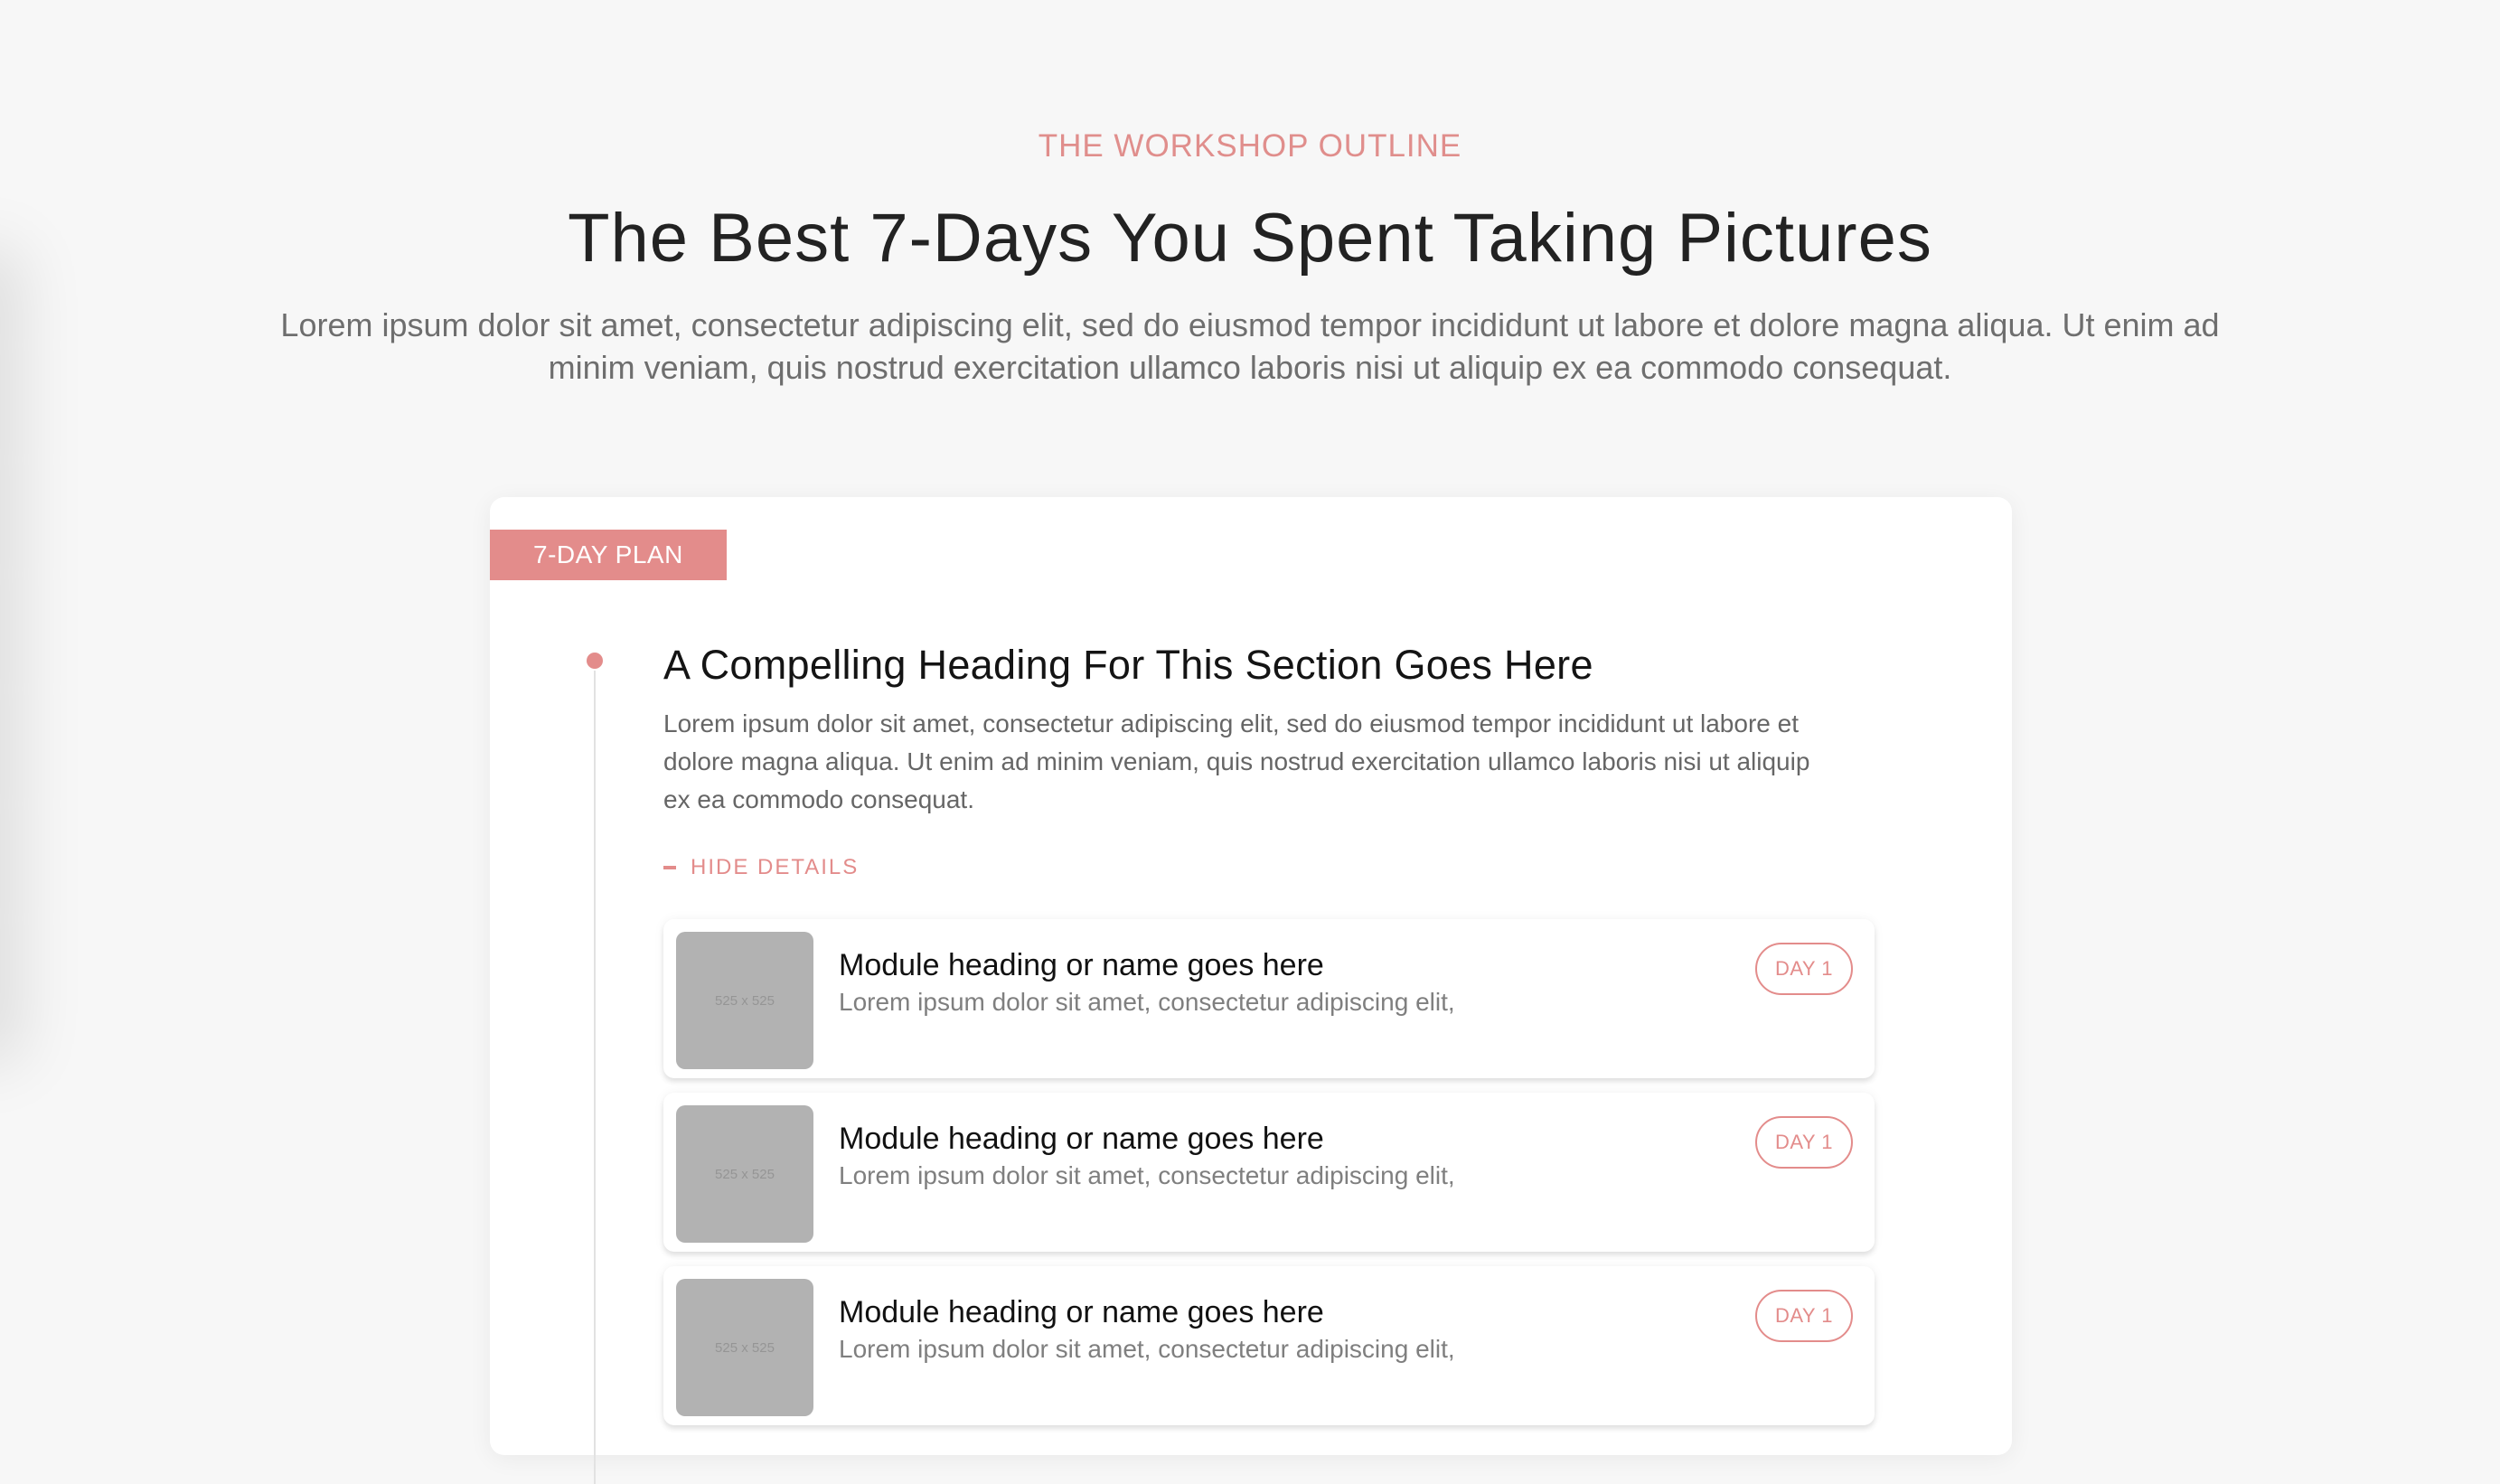 This screenshot has width=2500, height=1484. Describe the element at coordinates (1250, 146) in the screenshot. I see `section-eyebrow: THE WORKSHOP OUTLINE` at that location.